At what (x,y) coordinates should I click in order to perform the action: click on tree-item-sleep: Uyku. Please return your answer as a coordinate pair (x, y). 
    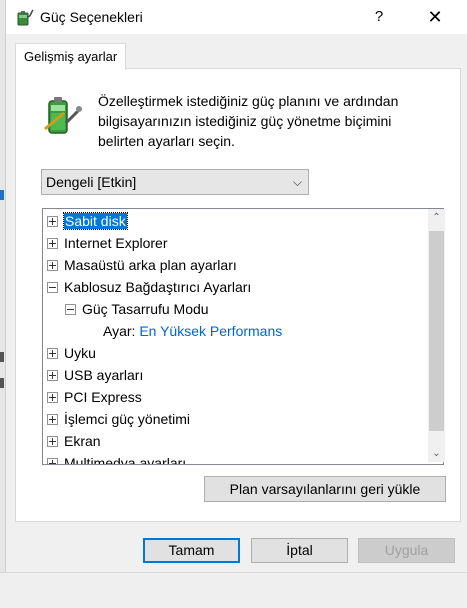
    Looking at the image, I should click on (71, 353).